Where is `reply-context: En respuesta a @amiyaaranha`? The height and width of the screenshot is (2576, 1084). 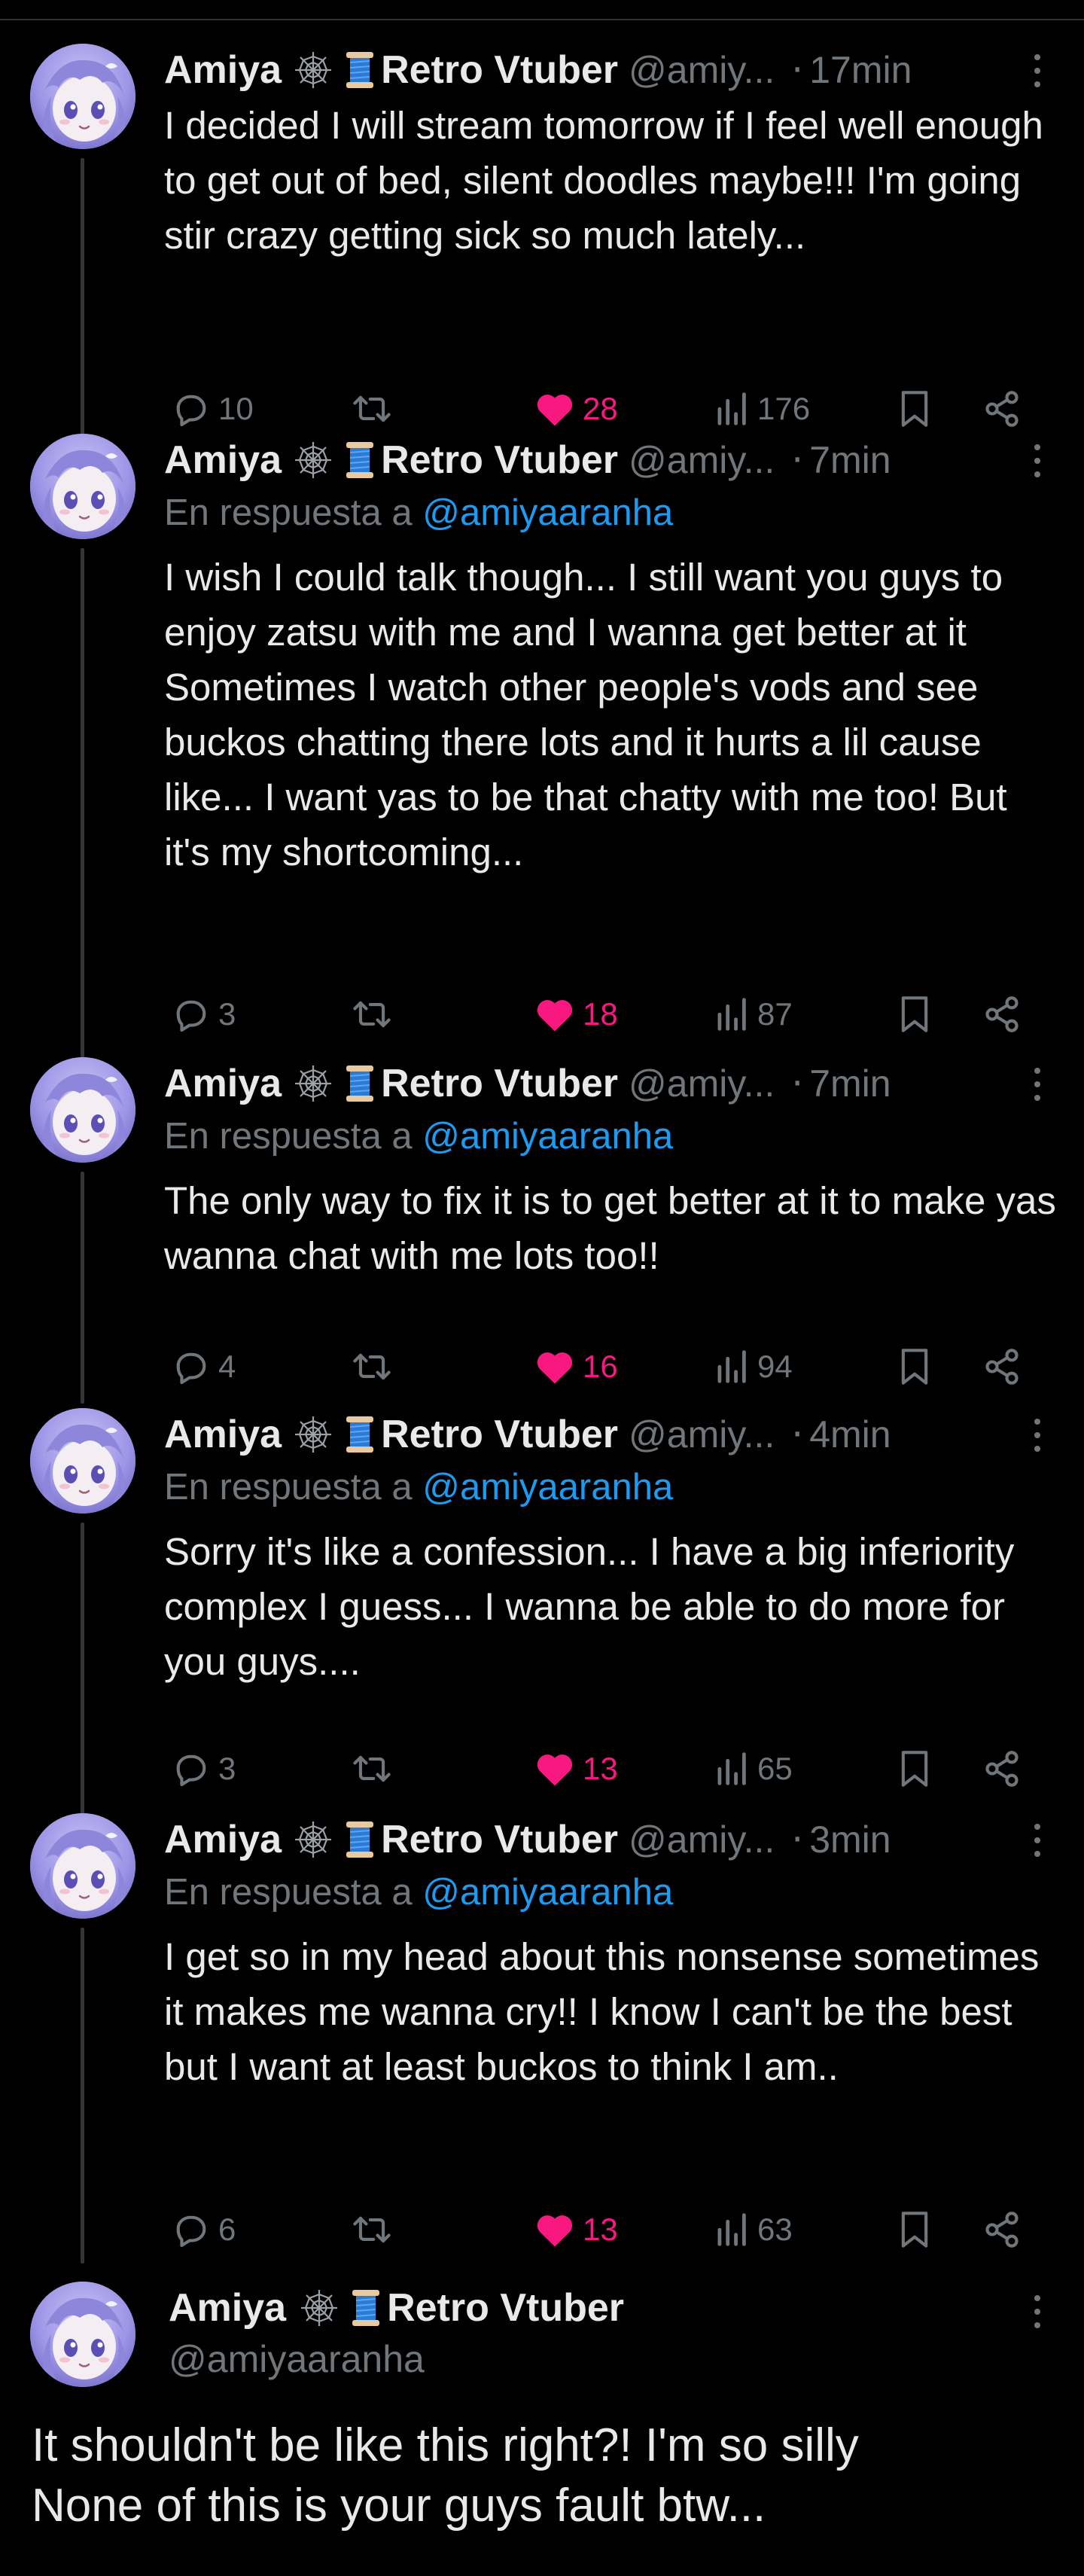
reply-context: En respuesta a @amiyaaranha is located at coordinates (419, 1487).